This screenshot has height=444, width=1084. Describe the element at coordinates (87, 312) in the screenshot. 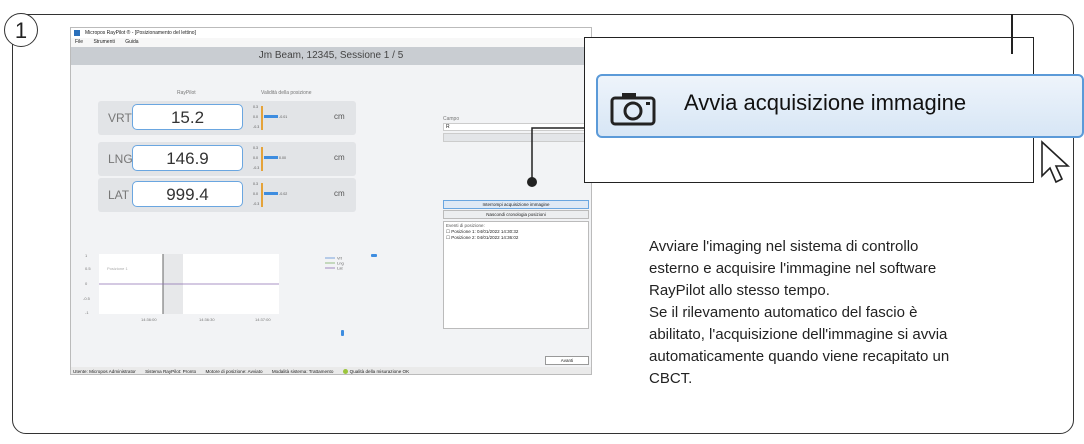

I see `y-tick: -1` at that location.